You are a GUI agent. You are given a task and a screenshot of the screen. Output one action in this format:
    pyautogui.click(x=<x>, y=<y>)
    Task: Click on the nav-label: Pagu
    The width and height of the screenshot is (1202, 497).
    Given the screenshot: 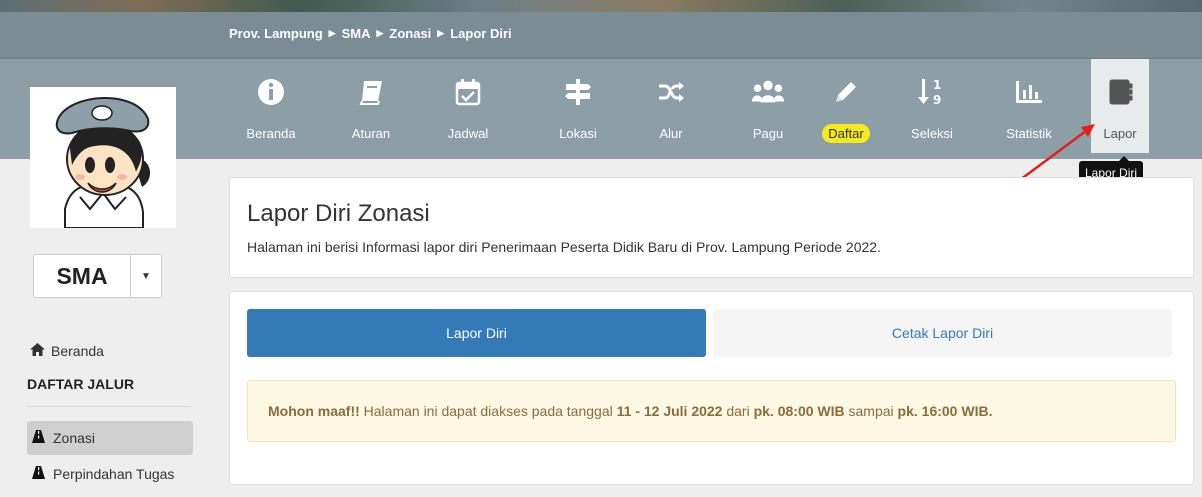 What is the action you would take?
    pyautogui.click(x=768, y=133)
    